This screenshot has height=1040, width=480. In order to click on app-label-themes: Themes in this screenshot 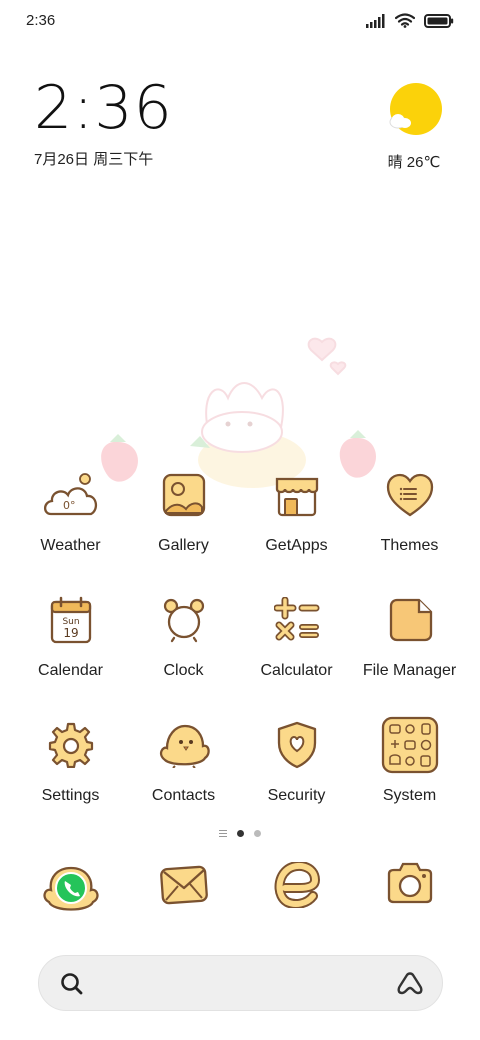, I will do `click(409, 545)`.